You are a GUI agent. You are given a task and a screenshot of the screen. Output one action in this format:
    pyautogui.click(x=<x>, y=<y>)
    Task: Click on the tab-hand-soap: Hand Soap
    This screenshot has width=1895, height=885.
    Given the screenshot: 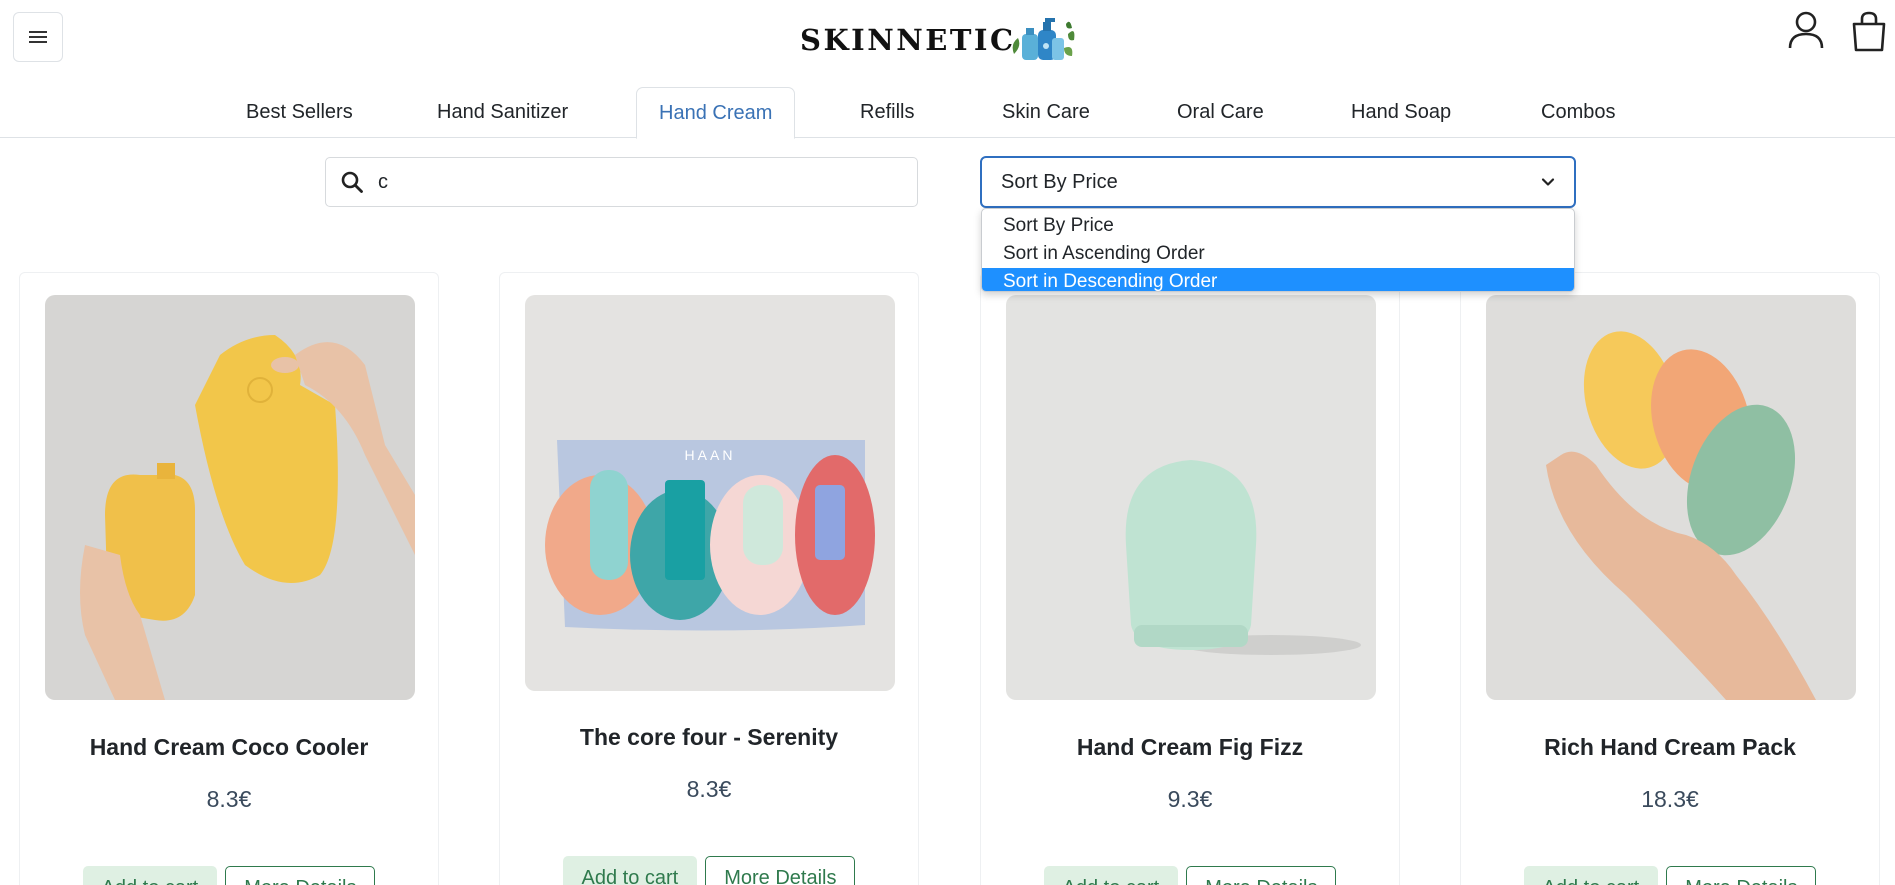 What is the action you would take?
    pyautogui.click(x=1401, y=112)
    